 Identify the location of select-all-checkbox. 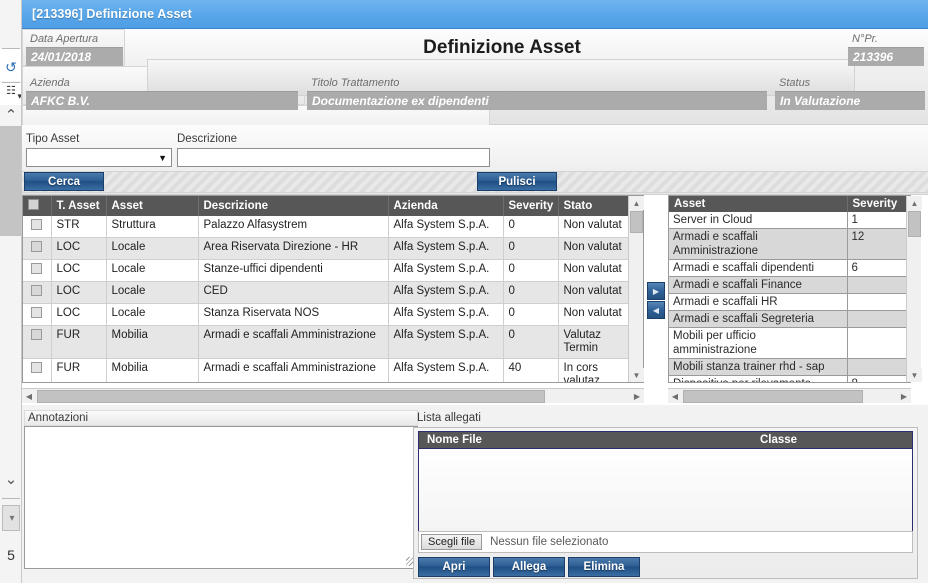
(33, 204).